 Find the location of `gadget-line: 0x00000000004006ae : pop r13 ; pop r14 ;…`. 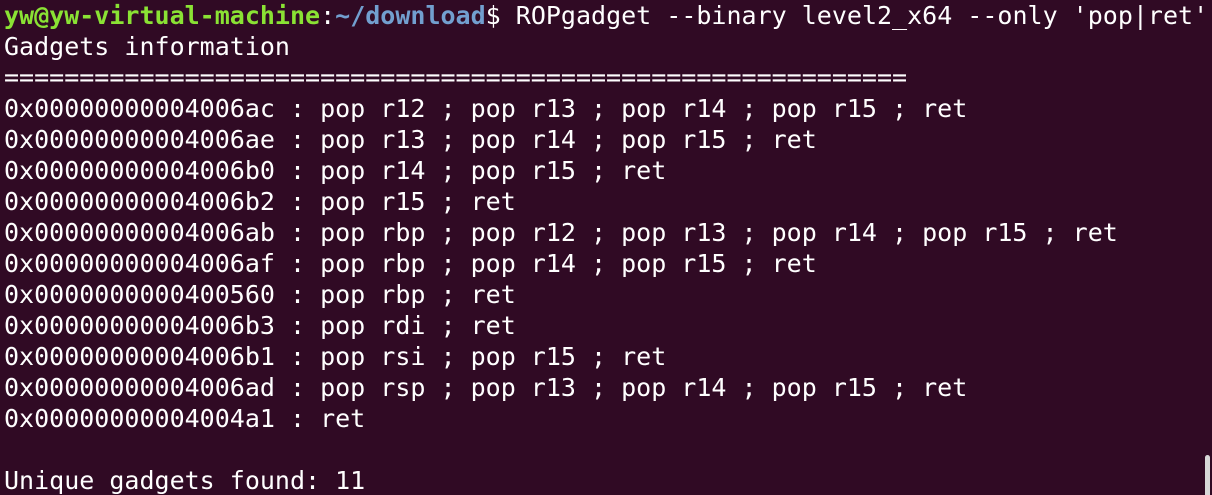

gadget-line: 0x00000000004006ae : pop r13 ; pop r14 ;… is located at coordinates (410, 139).